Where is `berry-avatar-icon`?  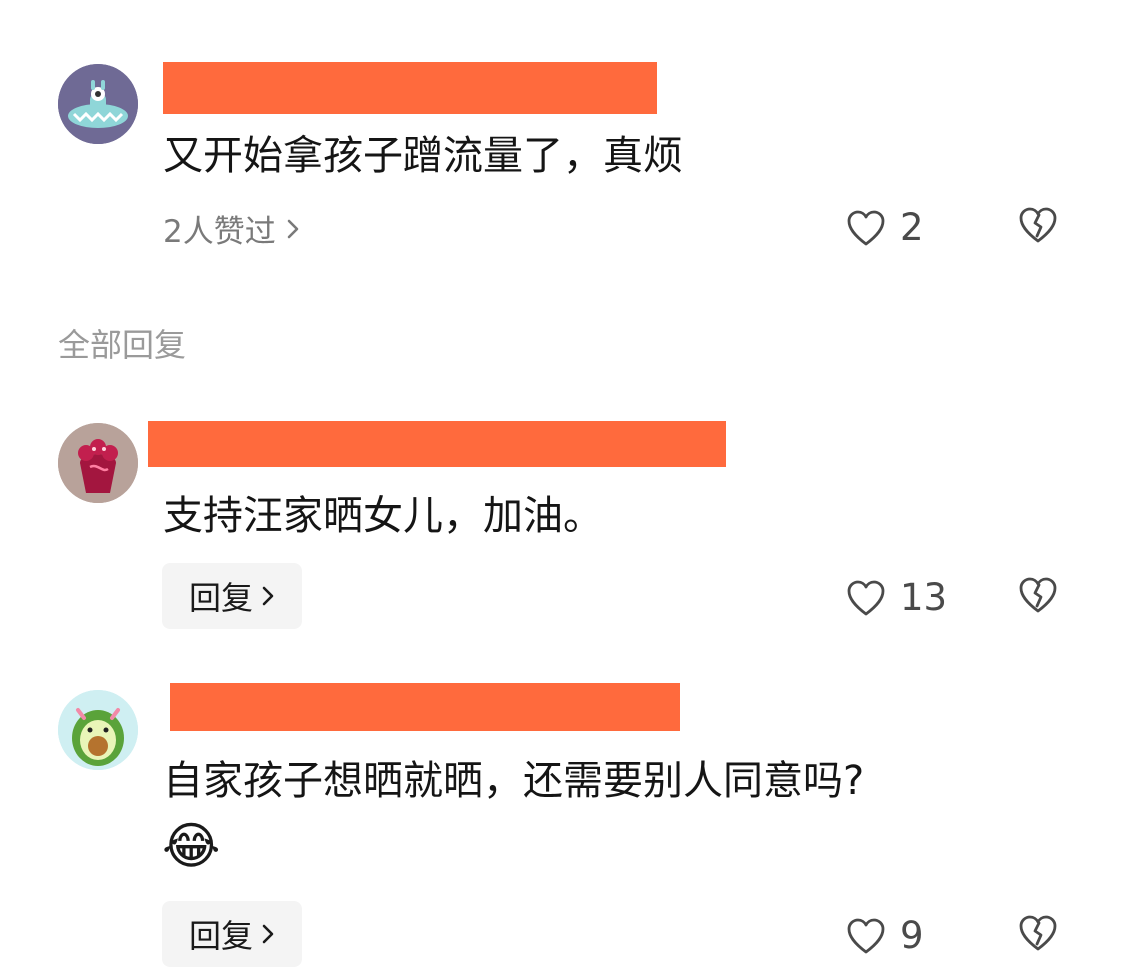 berry-avatar-icon is located at coordinates (98, 463).